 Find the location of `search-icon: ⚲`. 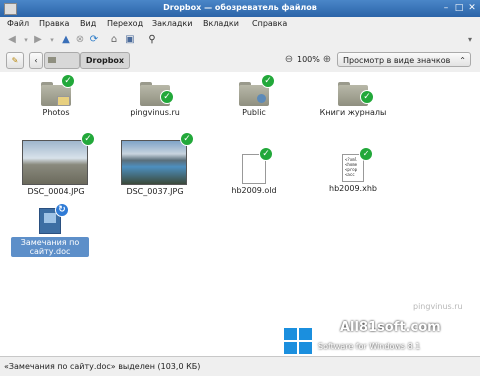

search-icon: ⚲ is located at coordinates (152, 40).